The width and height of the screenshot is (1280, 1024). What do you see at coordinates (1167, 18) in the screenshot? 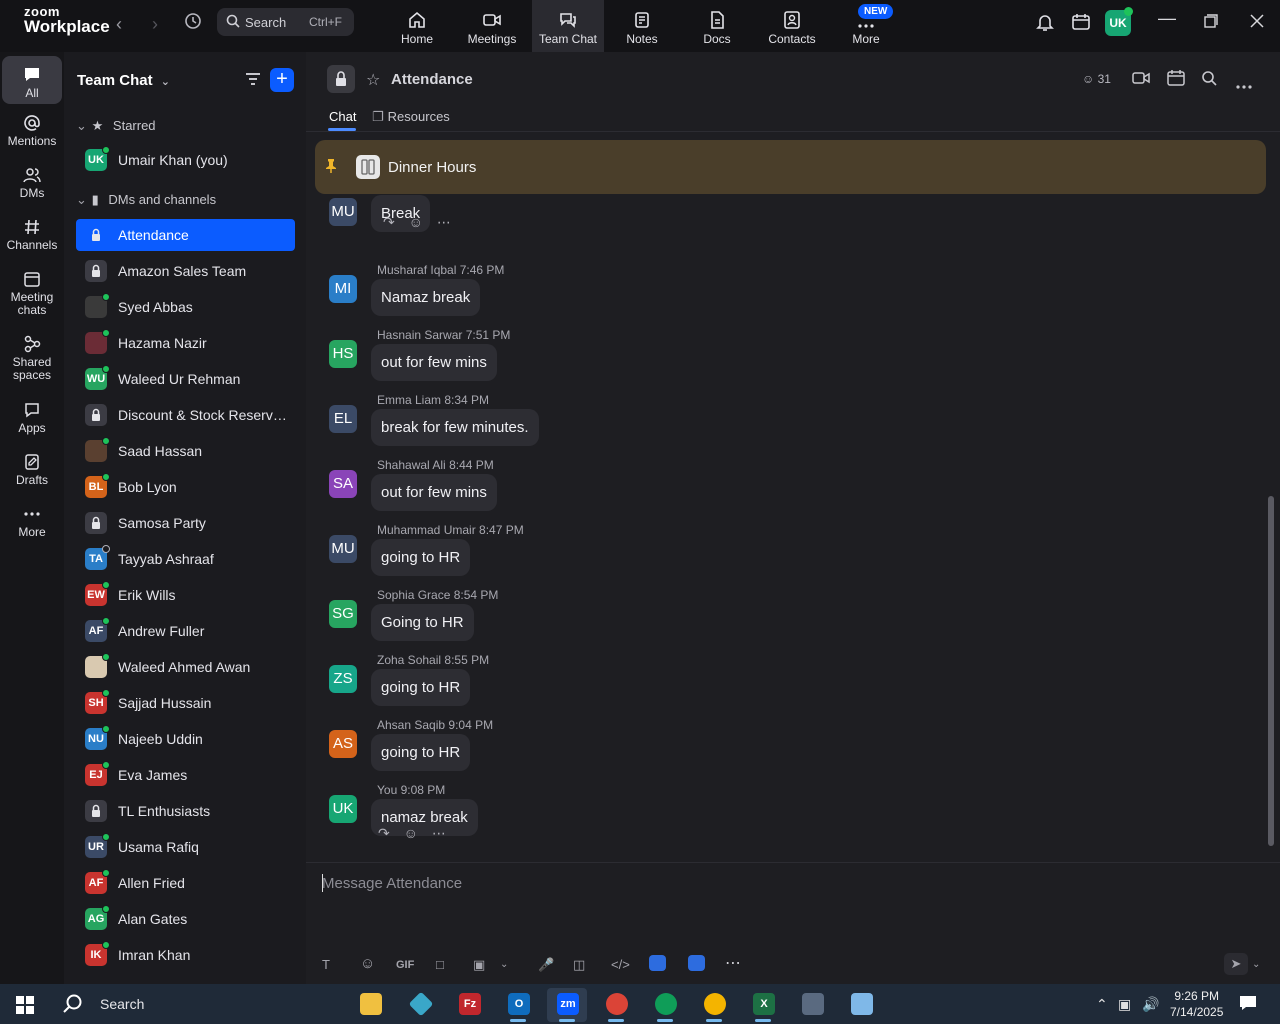
I see `minimize-icon: —` at bounding box center [1167, 18].